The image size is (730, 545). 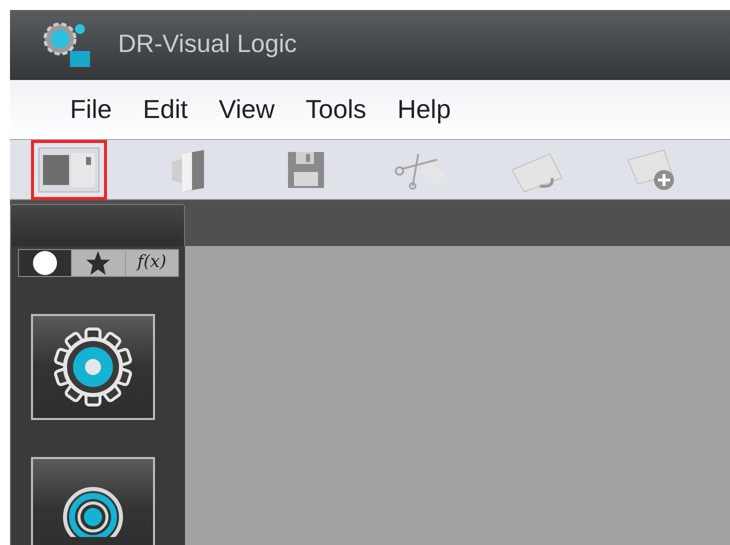 I want to click on menu-item: Edit, so click(x=165, y=109).